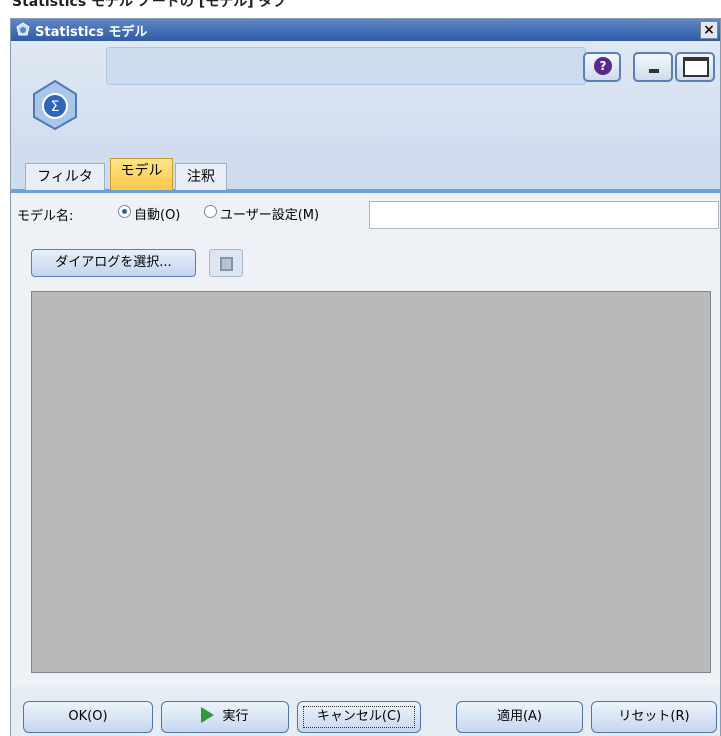  I want to click on reset-button: リセット(R), so click(654, 717).